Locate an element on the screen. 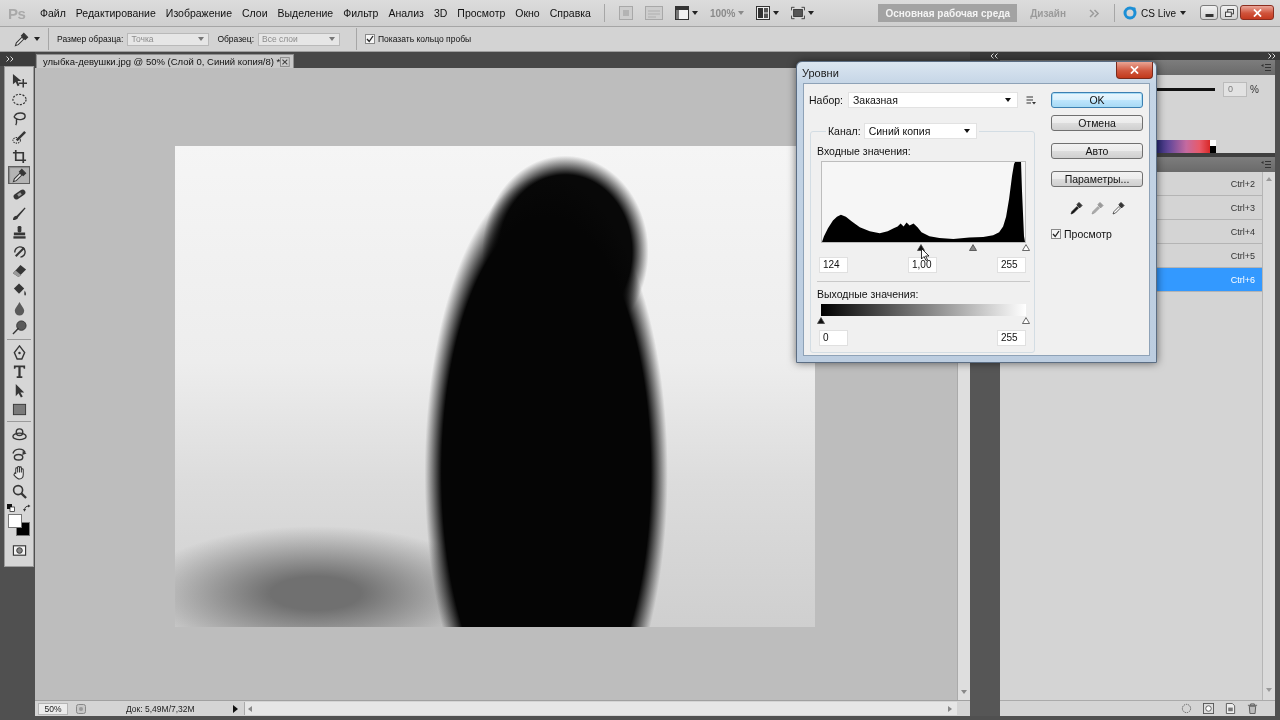  restore-icon is located at coordinates (1229, 12).